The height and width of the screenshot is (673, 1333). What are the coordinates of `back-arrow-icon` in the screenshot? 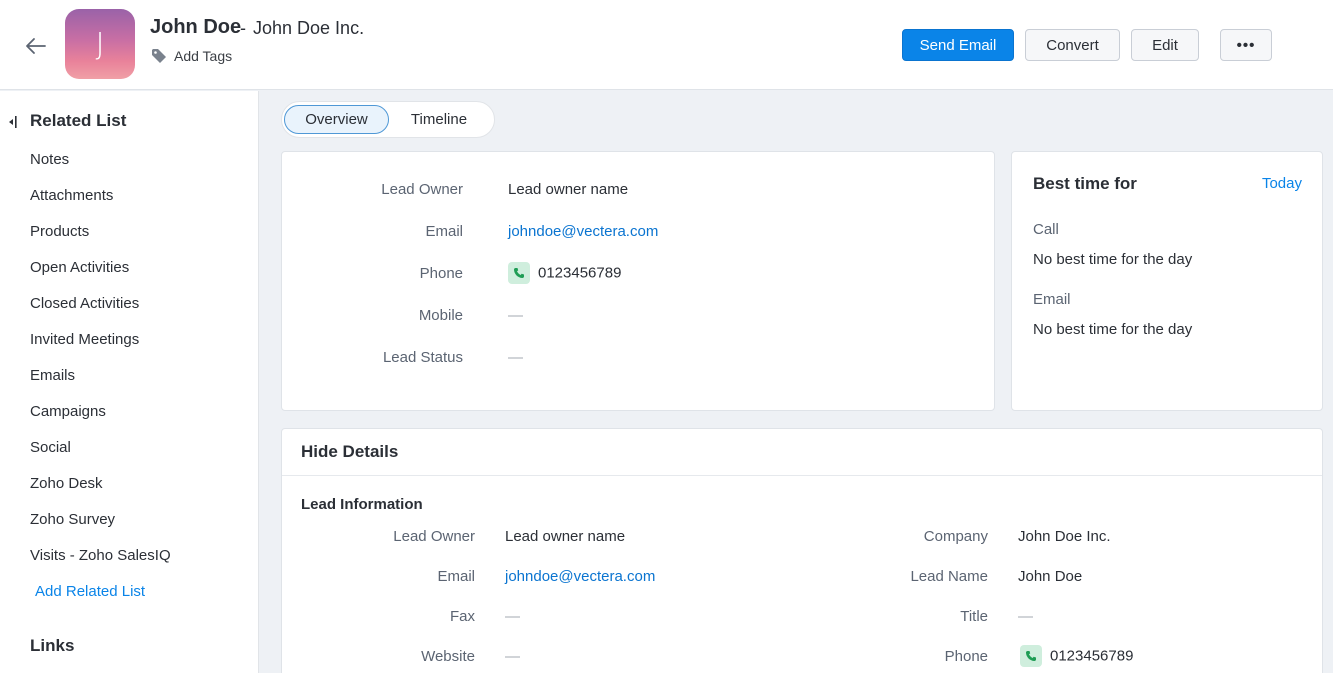 It's located at (36, 46).